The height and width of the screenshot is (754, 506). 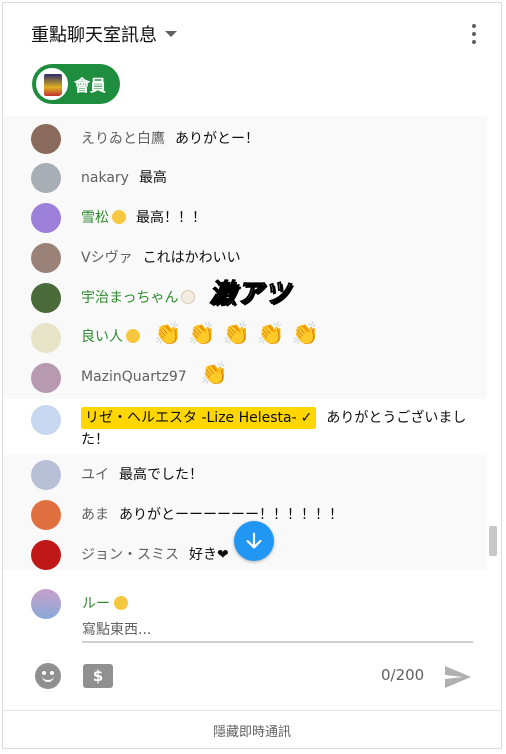 I want to click on member-filter-chip: 會員, so click(x=76, y=84).